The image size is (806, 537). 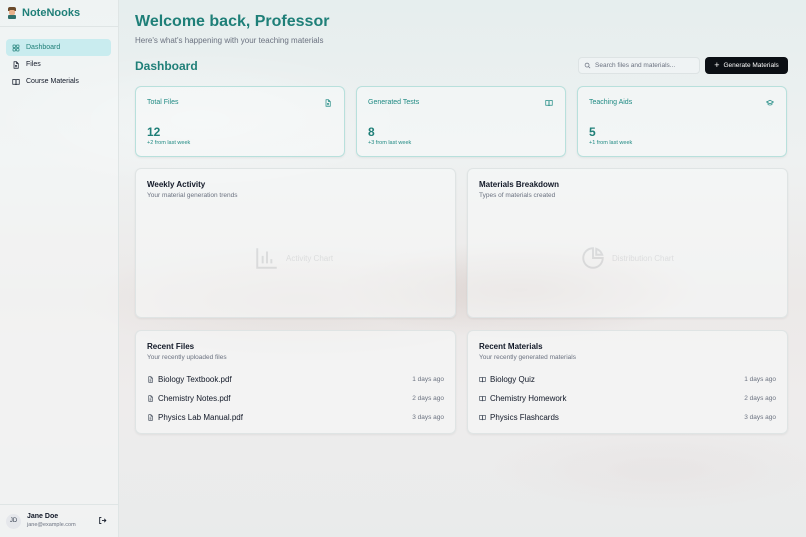 What do you see at coordinates (592, 132) in the screenshot?
I see `stat-value: 5` at bounding box center [592, 132].